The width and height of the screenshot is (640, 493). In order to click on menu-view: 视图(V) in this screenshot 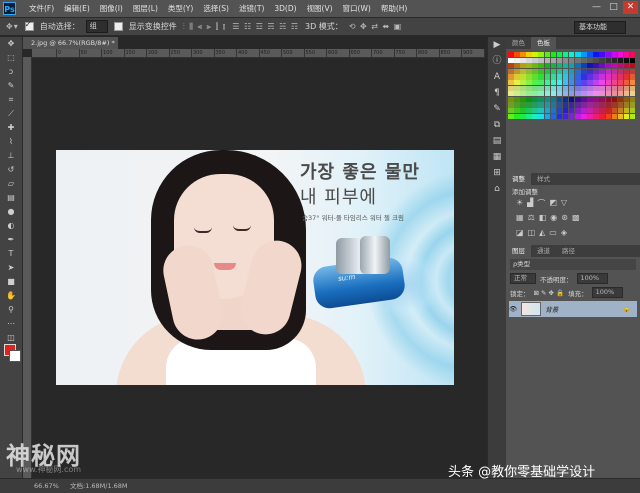, I will do `click(320, 8)`.